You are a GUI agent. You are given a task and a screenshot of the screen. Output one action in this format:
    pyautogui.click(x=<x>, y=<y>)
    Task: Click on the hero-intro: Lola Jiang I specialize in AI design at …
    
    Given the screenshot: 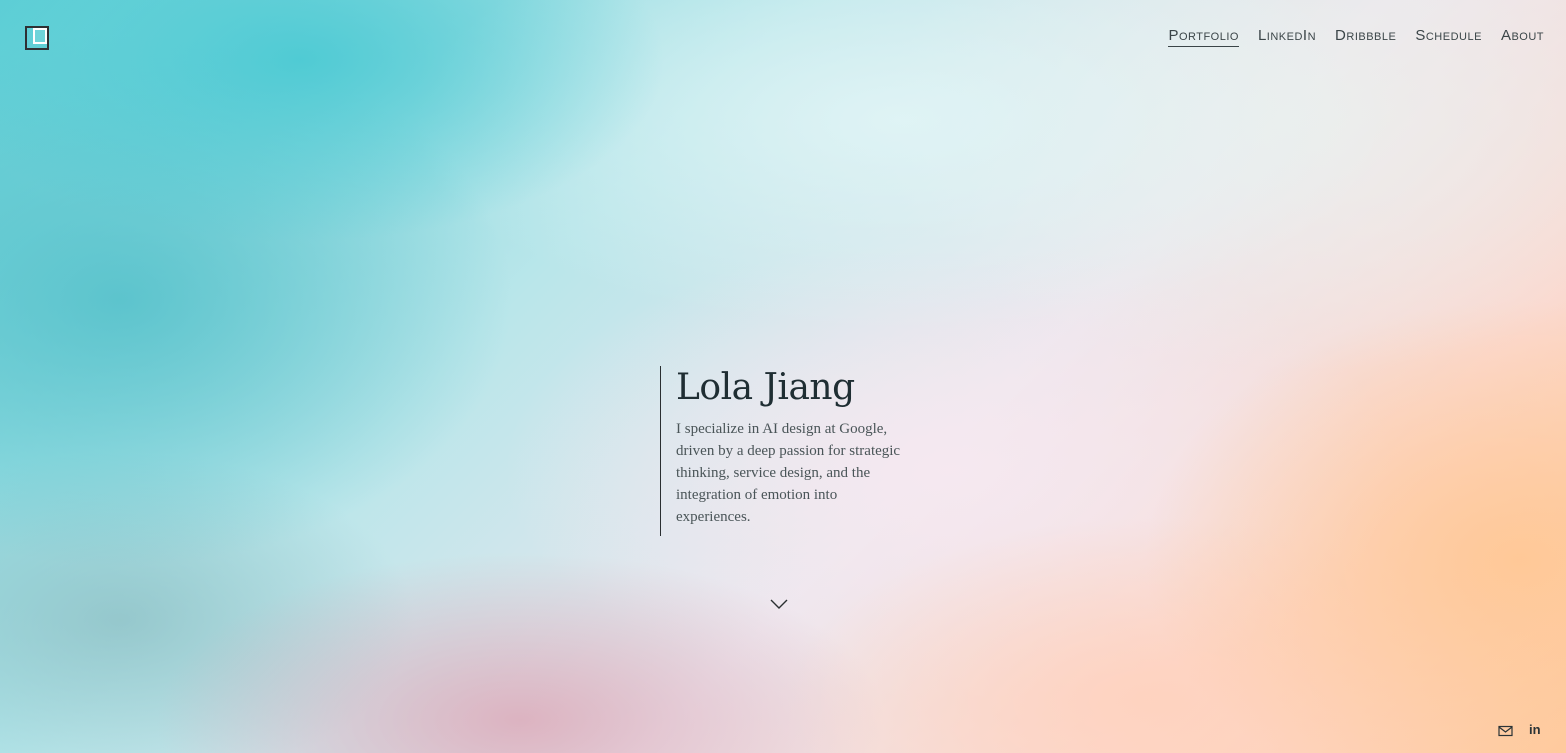 What is the action you would take?
    pyautogui.click(x=793, y=451)
    